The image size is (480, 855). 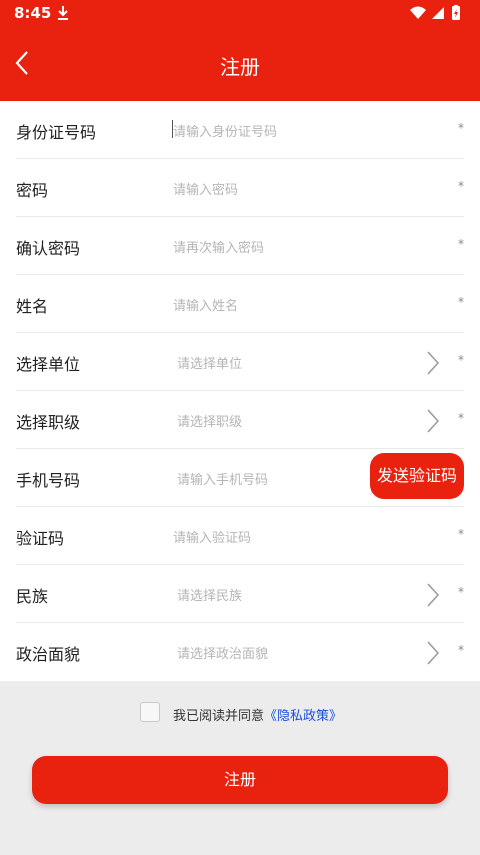 What do you see at coordinates (218, 246) in the screenshot?
I see `confirm-password-input: 请再次输入密码` at bounding box center [218, 246].